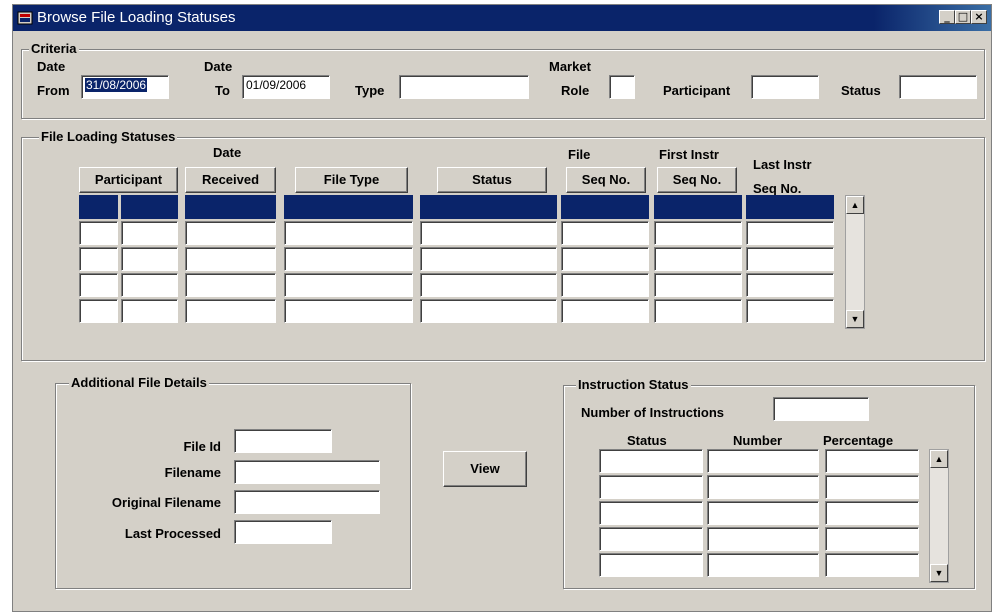 The width and height of the screenshot is (1002, 616). What do you see at coordinates (697, 180) in the screenshot?
I see `first-instr-seq-no-sort-button: Seq No.` at bounding box center [697, 180].